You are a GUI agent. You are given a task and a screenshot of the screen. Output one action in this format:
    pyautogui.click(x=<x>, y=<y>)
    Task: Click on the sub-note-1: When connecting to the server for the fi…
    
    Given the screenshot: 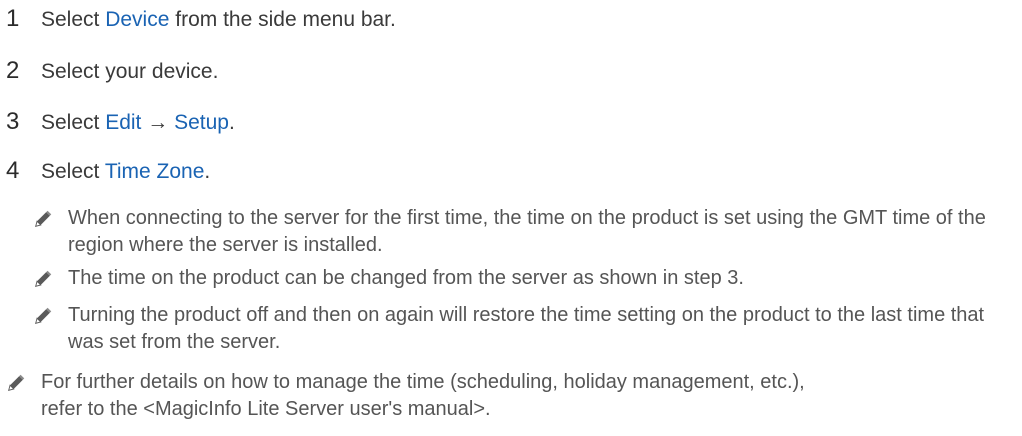 What is the action you would take?
    pyautogui.click(x=521, y=232)
    